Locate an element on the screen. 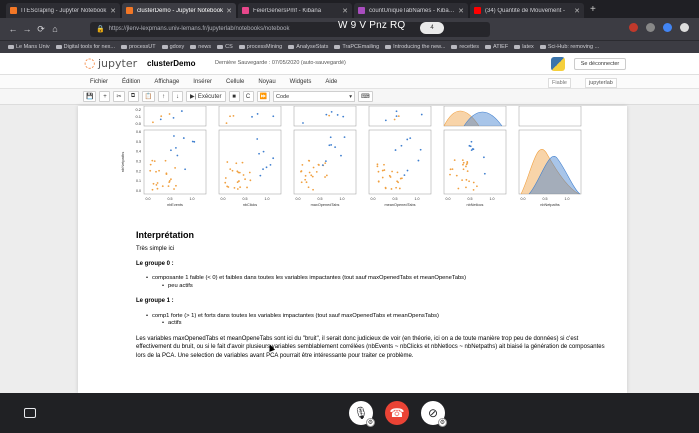 This screenshot has width=699, height=433. back-icon: ← is located at coordinates (13, 29).